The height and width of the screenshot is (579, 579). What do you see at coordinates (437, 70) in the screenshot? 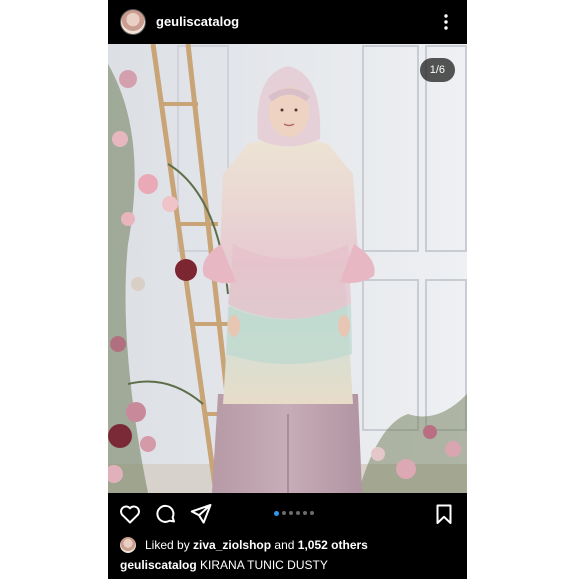
I see `image-counter: 1/6` at bounding box center [437, 70].